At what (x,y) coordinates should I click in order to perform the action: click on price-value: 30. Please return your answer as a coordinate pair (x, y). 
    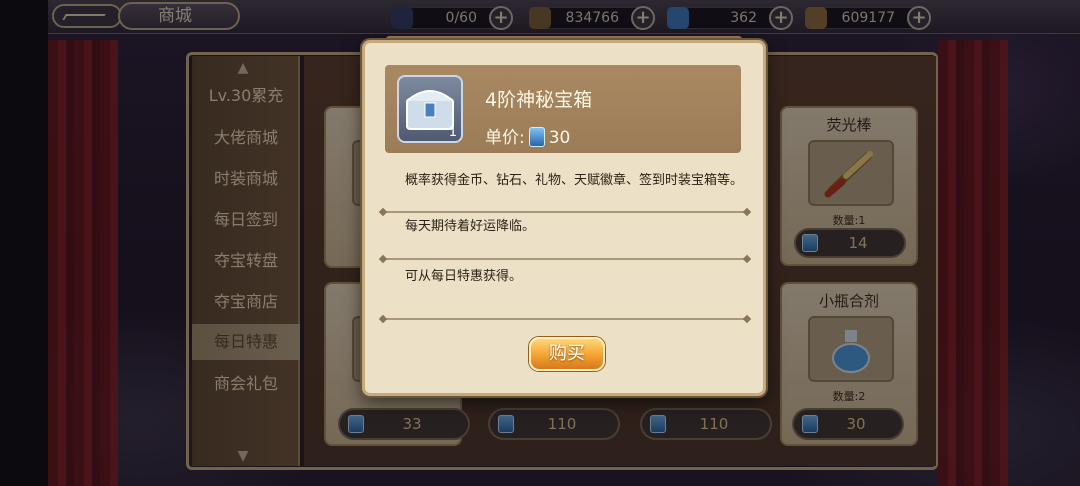
    Looking at the image, I should click on (559, 138).